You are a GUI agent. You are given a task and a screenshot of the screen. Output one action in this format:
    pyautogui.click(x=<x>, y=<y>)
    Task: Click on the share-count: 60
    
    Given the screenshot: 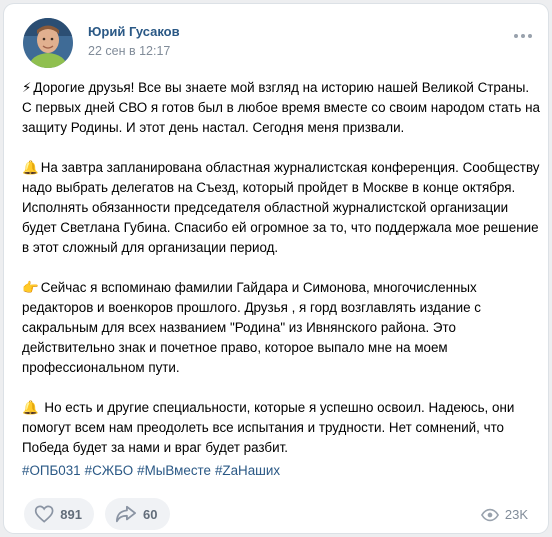 What is the action you would take?
    pyautogui.click(x=150, y=514)
    